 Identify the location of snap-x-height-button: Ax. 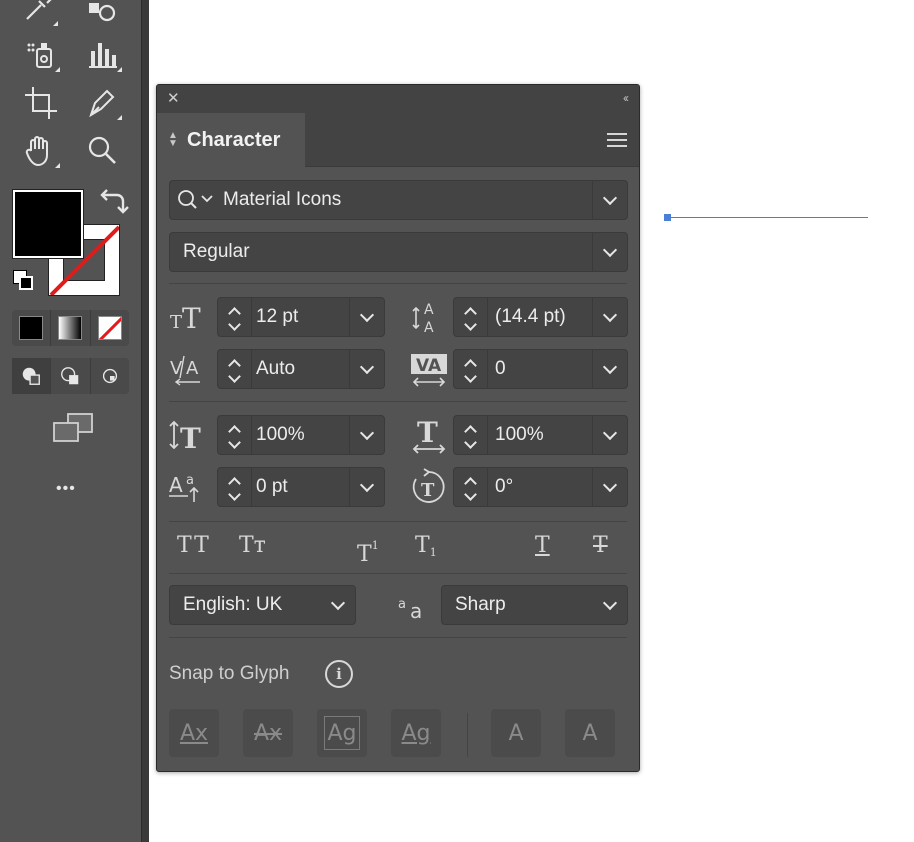
(268, 733).